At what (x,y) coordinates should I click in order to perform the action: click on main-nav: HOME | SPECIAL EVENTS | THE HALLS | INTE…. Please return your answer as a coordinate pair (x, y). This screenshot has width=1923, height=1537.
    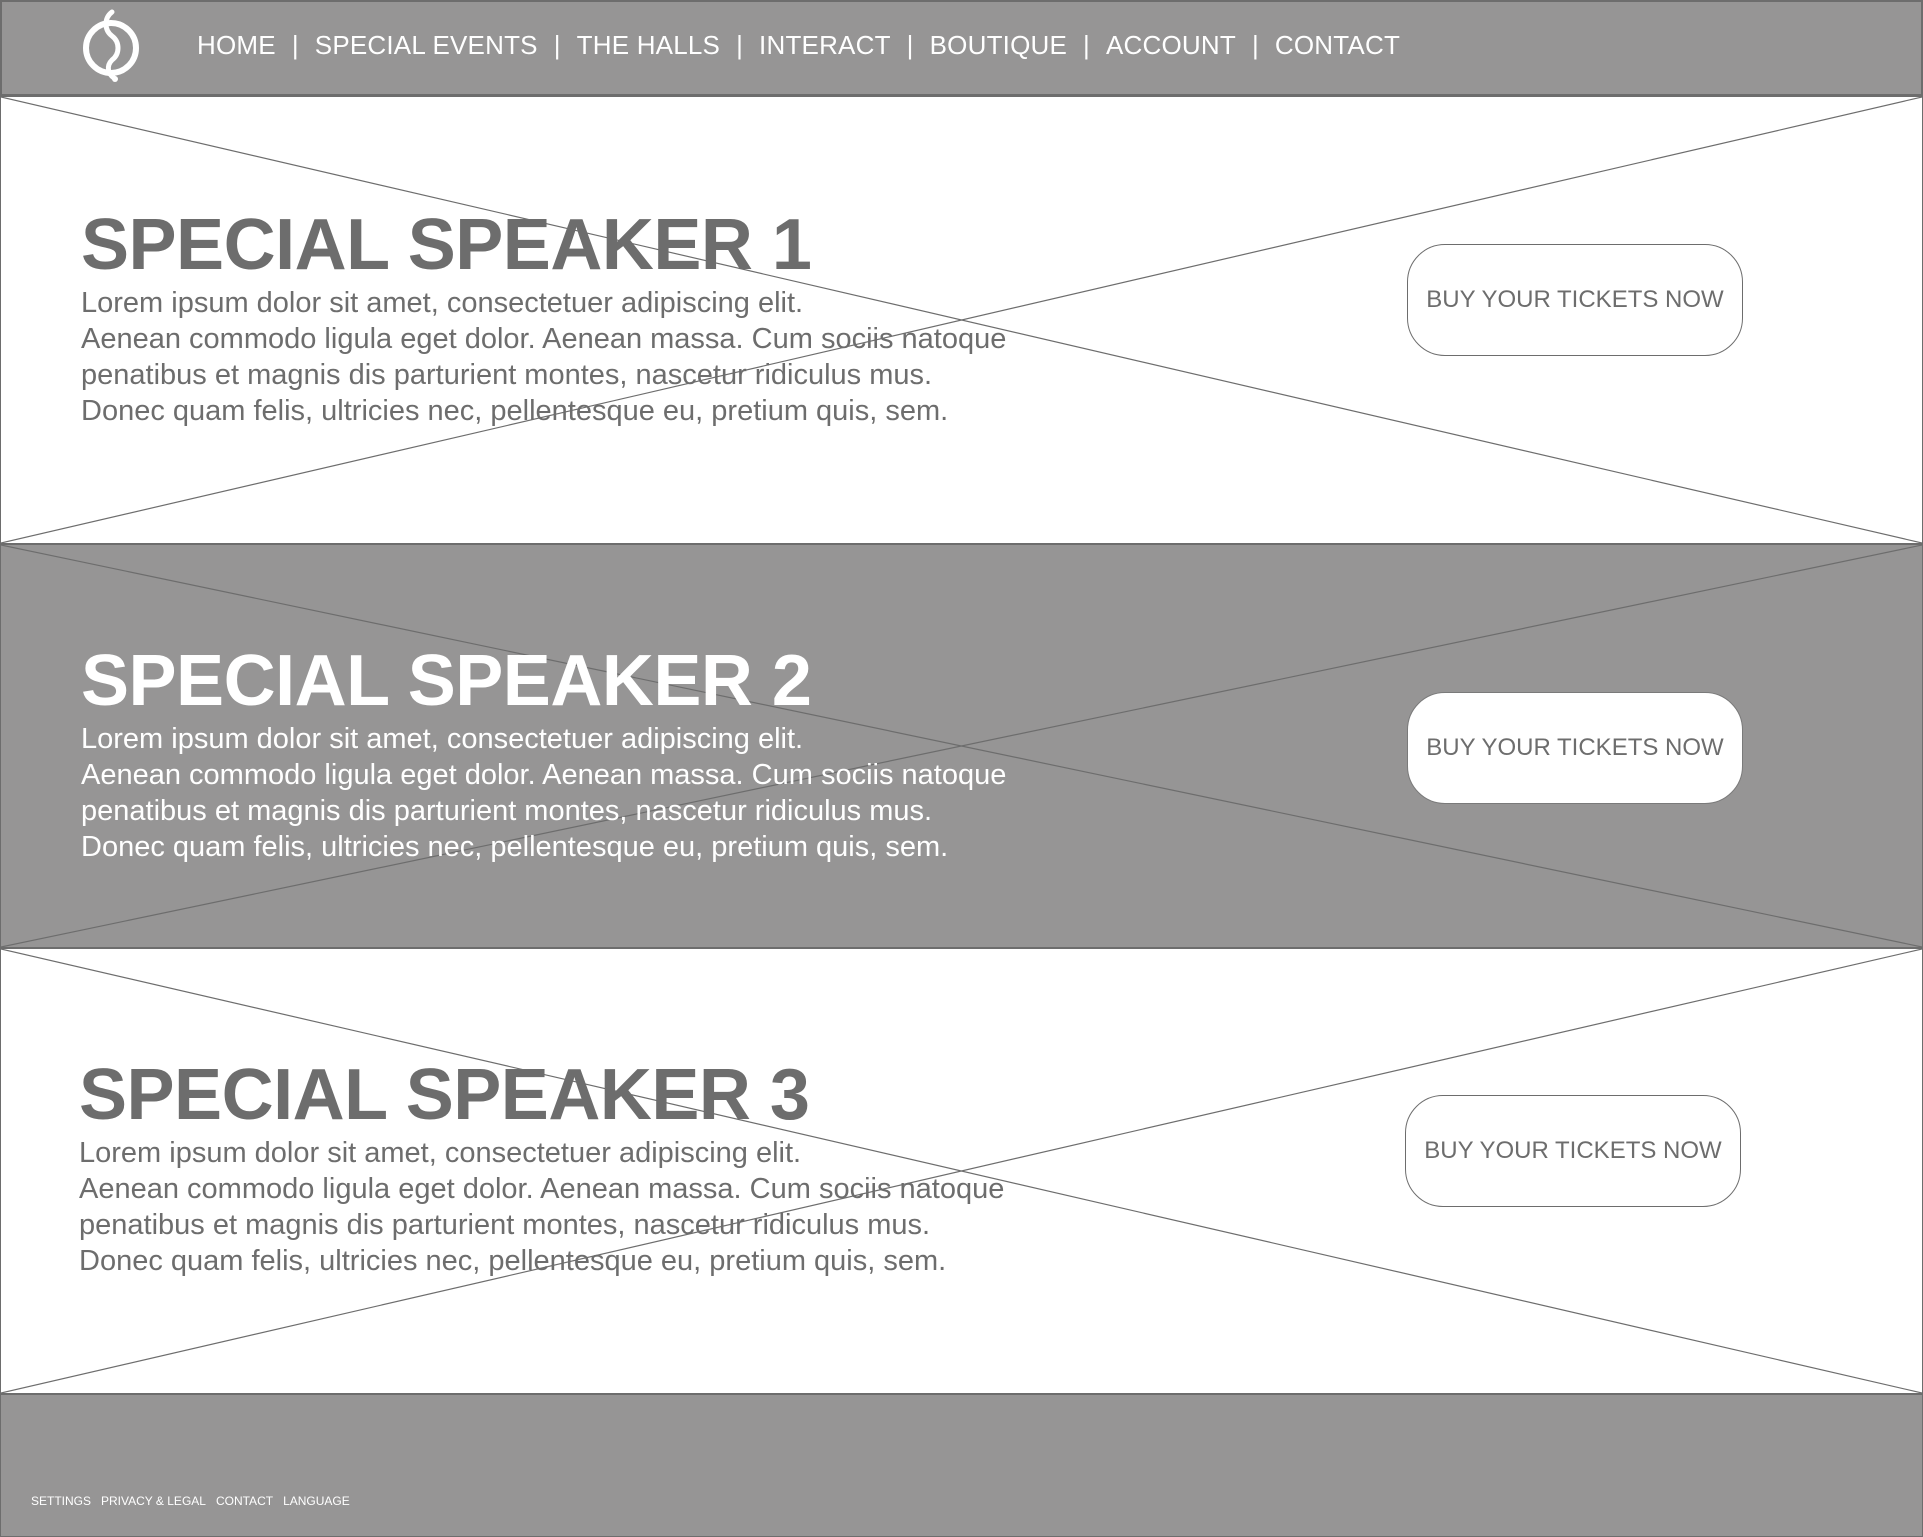
    Looking at the image, I should click on (798, 45).